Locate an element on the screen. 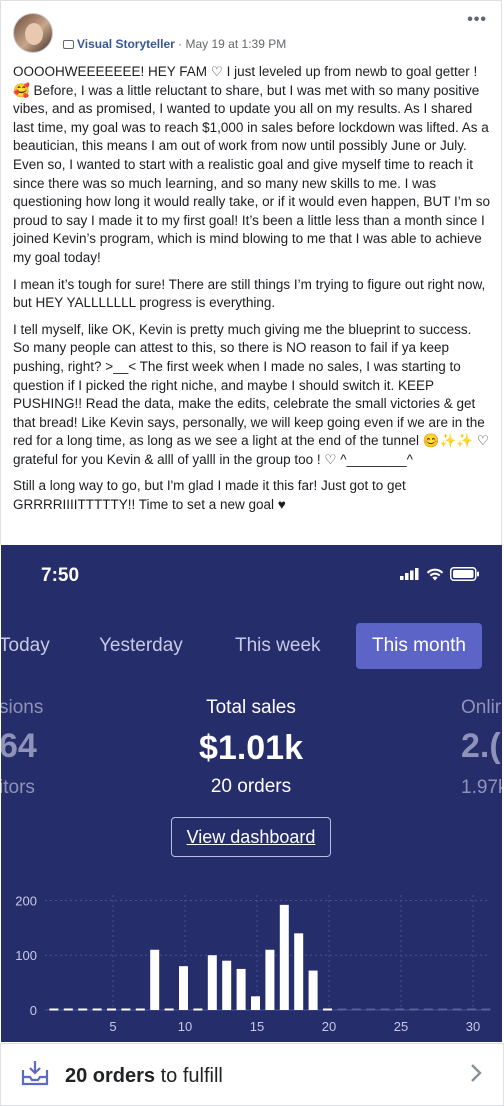 This screenshot has height=1106, width=504. status-time: 7:50 is located at coordinates (60, 575).